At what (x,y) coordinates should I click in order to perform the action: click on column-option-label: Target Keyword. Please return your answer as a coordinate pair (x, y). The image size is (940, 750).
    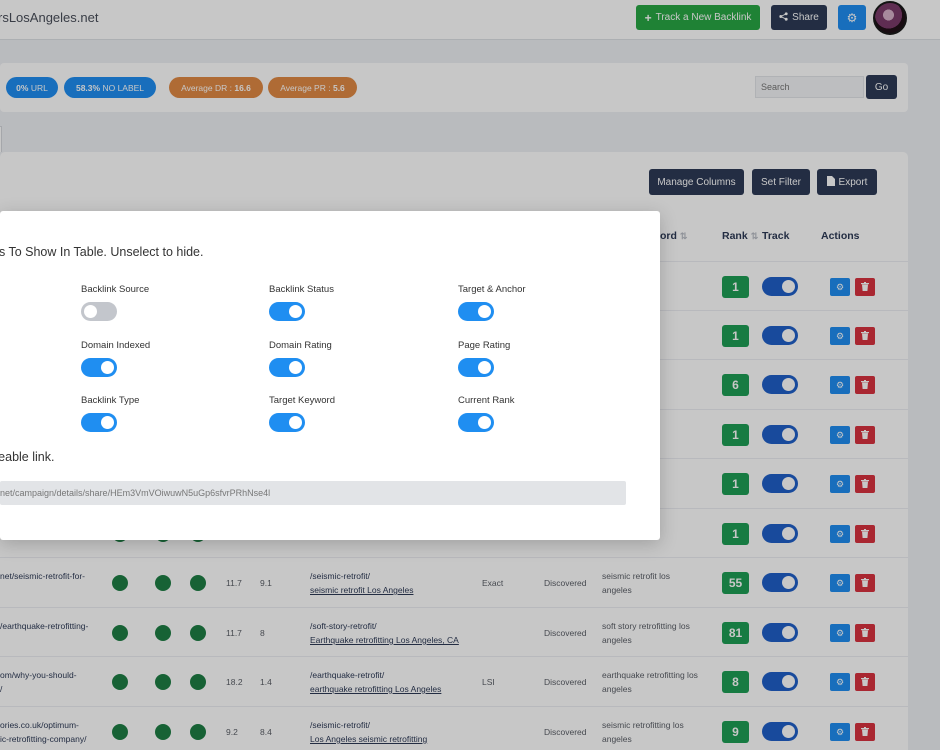
    Looking at the image, I should click on (302, 400).